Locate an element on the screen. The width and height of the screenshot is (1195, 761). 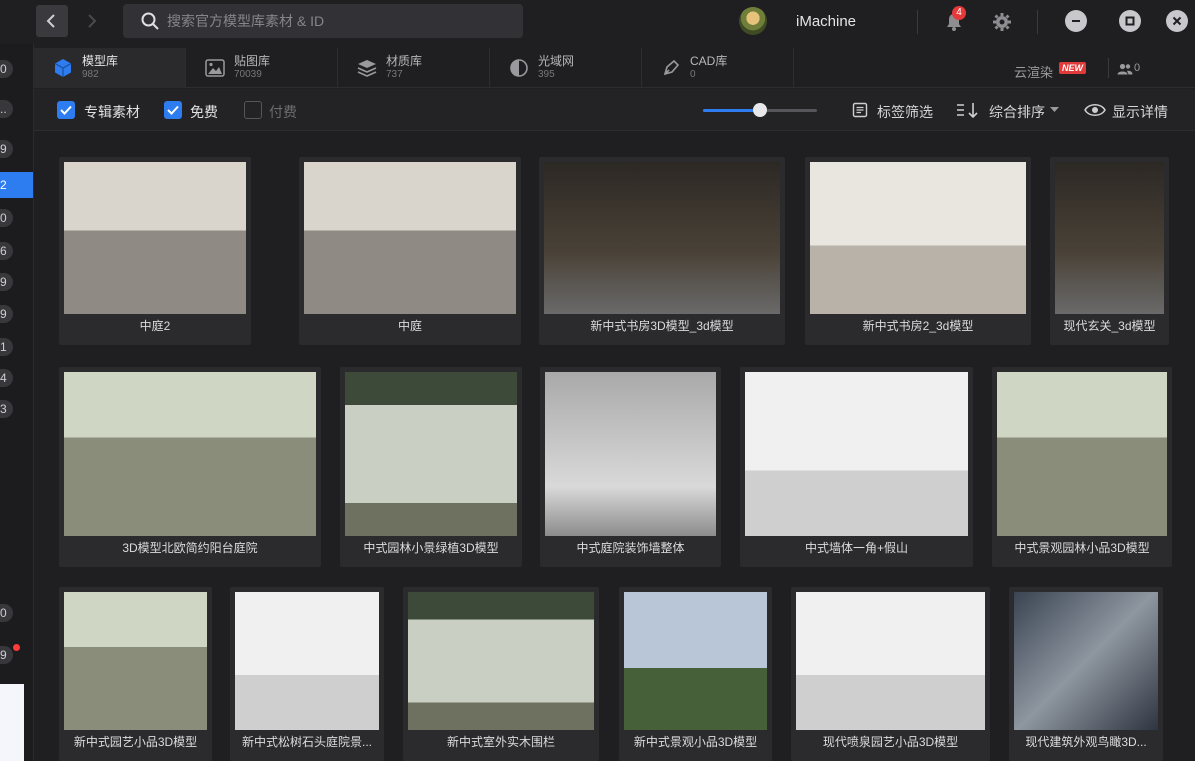
sidebar-item: 3 is located at coordinates (16, 409).